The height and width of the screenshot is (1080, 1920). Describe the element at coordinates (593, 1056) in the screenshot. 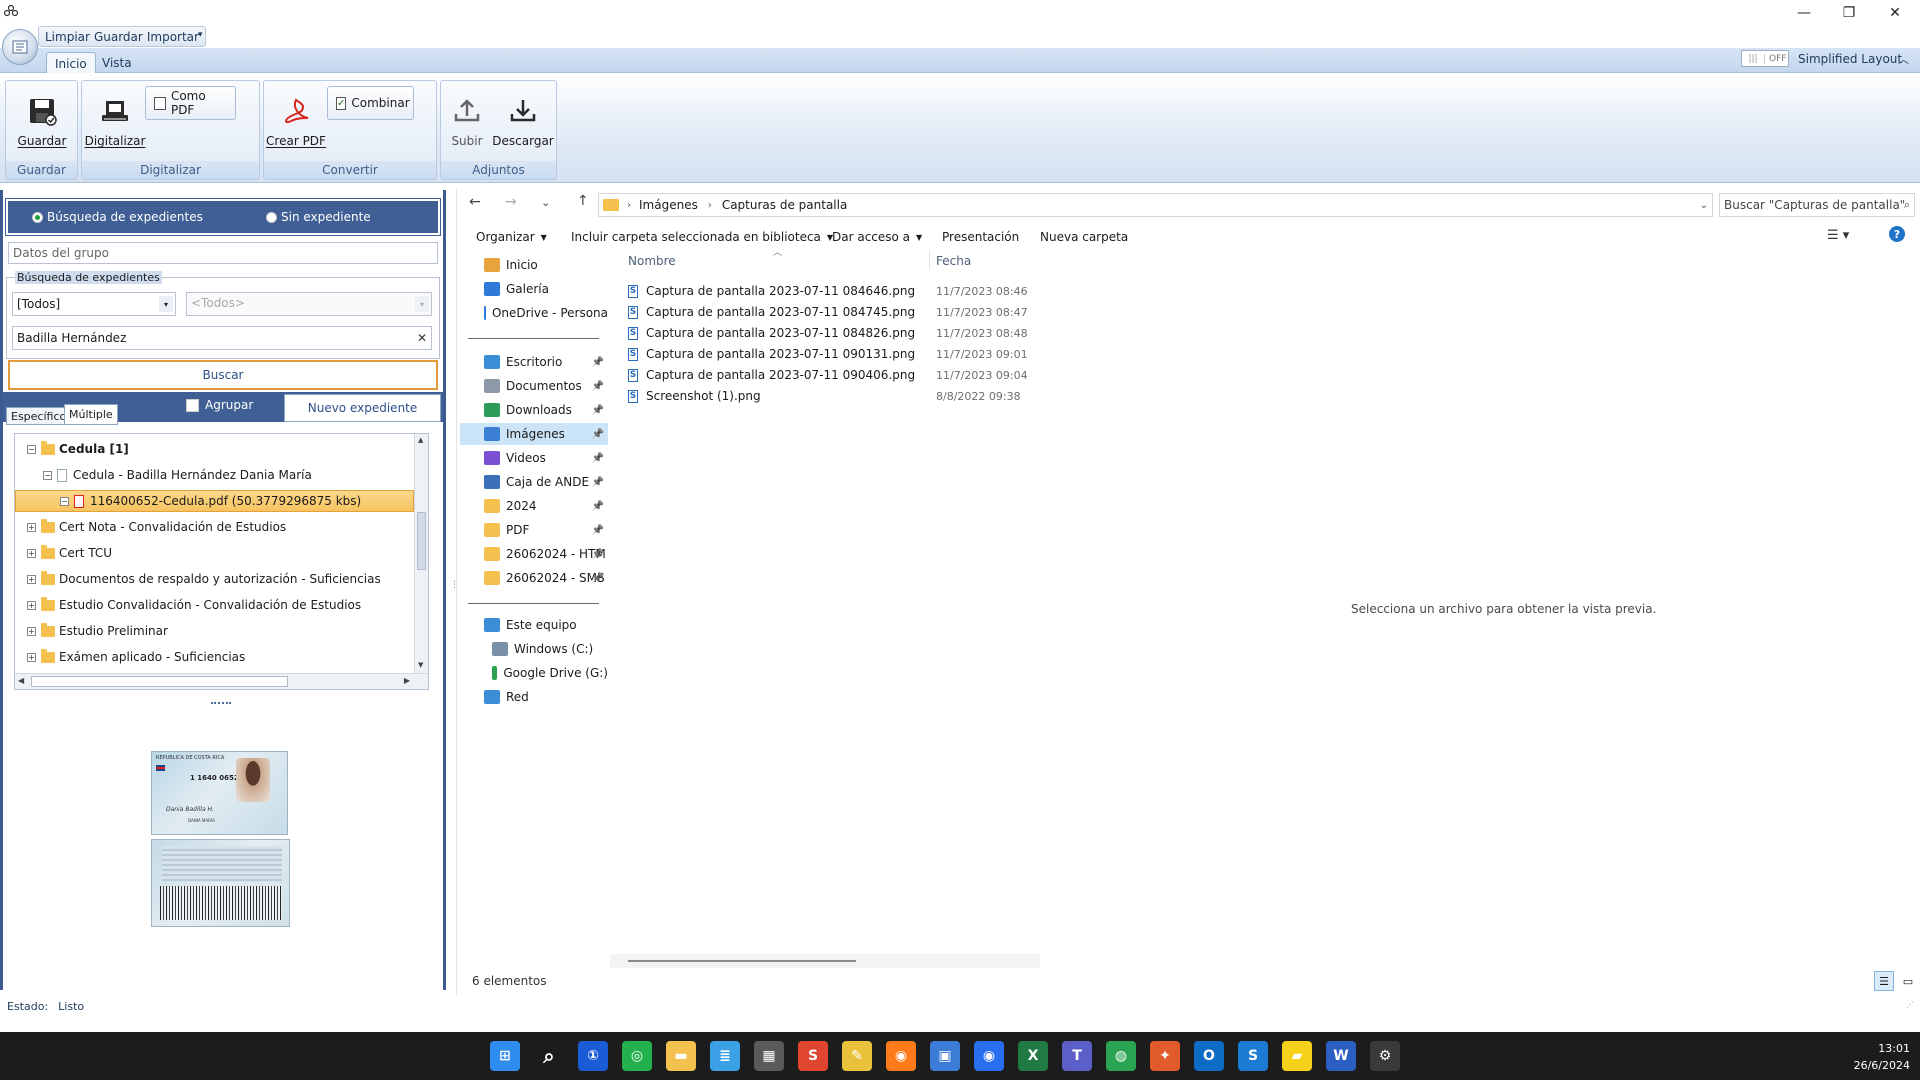

I see `taskbar-1password-icon: ①` at that location.